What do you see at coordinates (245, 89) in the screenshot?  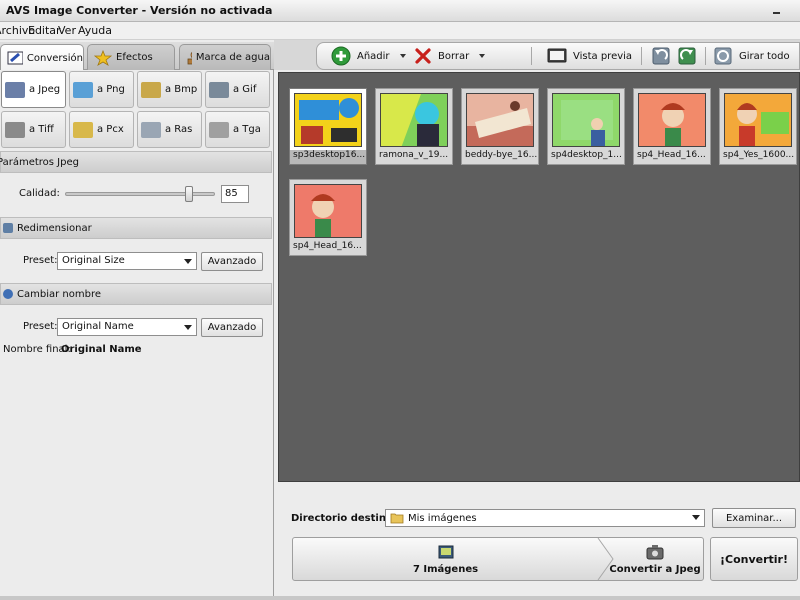 I see `format-label: a Gif` at bounding box center [245, 89].